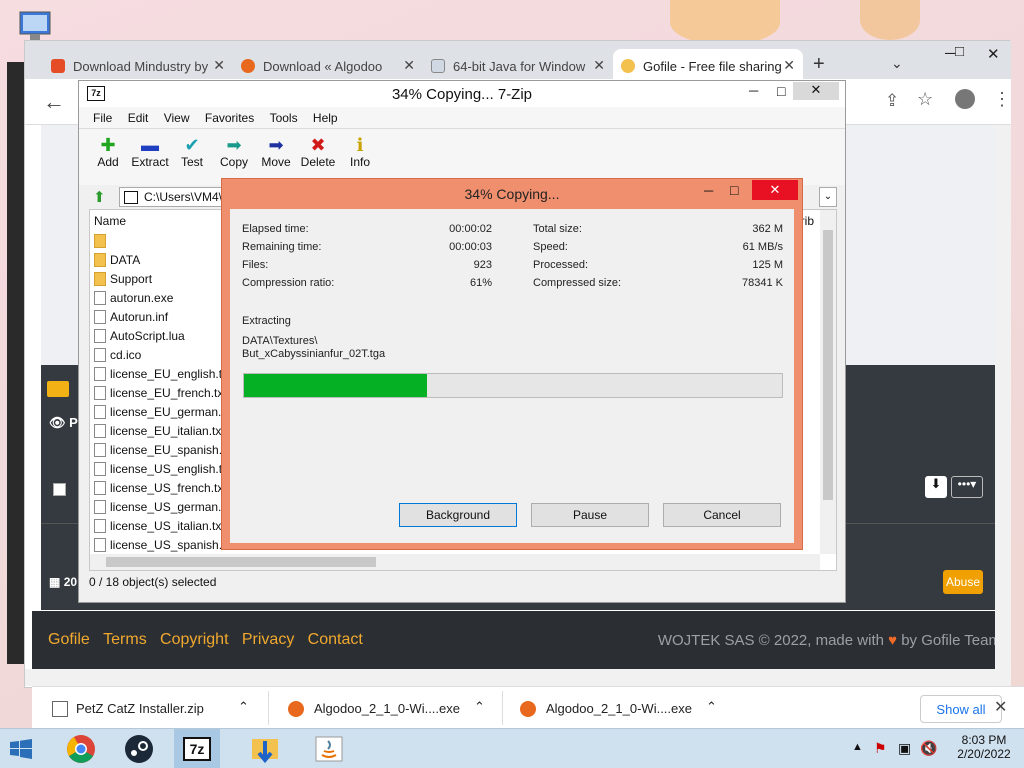 The height and width of the screenshot is (768, 1024). I want to click on list-item: license_EU_french.txt, so click(160, 395).